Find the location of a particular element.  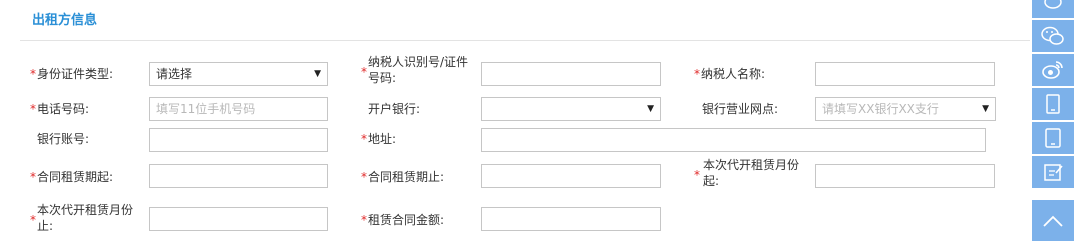

id-type-label: *身份证件类型: is located at coordinates (72, 74).